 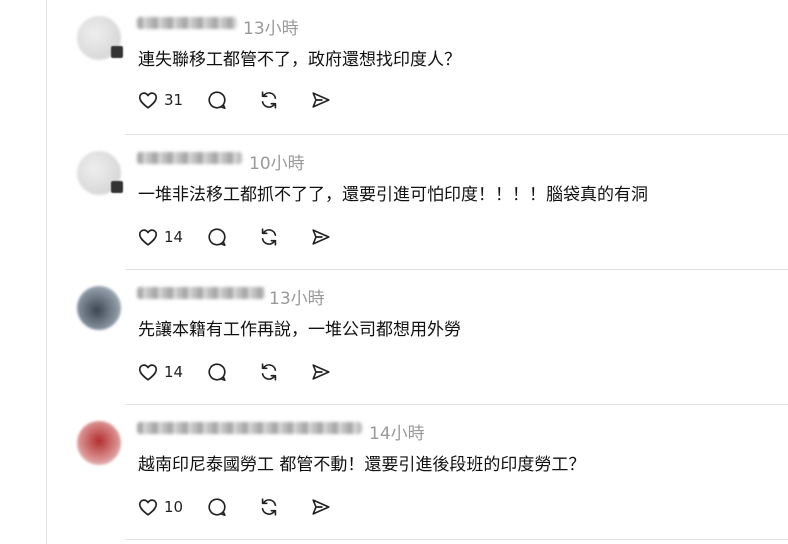 I want to click on like-count: 10, so click(x=174, y=507).